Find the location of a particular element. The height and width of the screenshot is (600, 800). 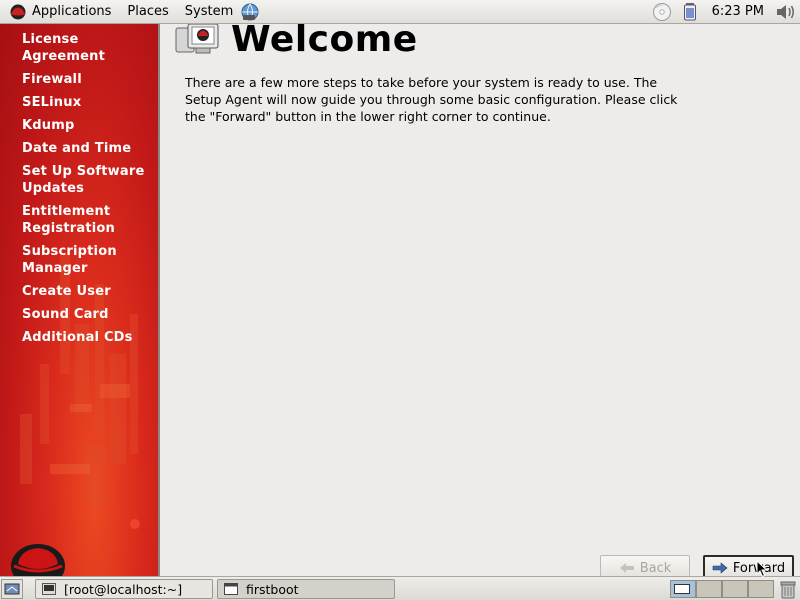

terminal-icon is located at coordinates (49, 589).